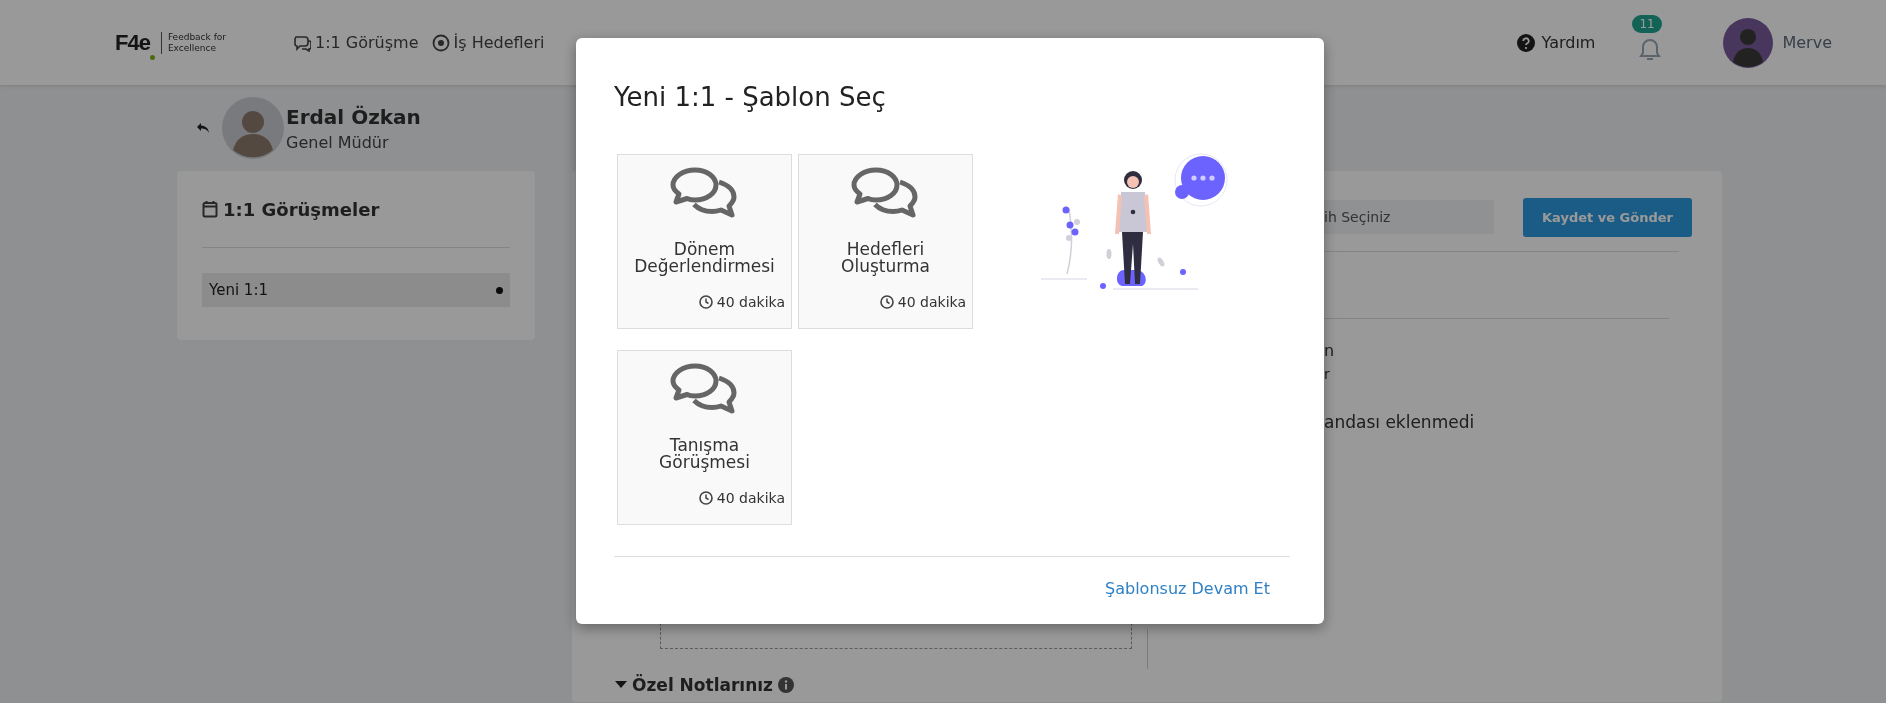 Image resolution: width=1886 pixels, height=703 pixels. What do you see at coordinates (750, 97) in the screenshot?
I see `modal-title: Yeni 1:1 - Şablon Seç` at bounding box center [750, 97].